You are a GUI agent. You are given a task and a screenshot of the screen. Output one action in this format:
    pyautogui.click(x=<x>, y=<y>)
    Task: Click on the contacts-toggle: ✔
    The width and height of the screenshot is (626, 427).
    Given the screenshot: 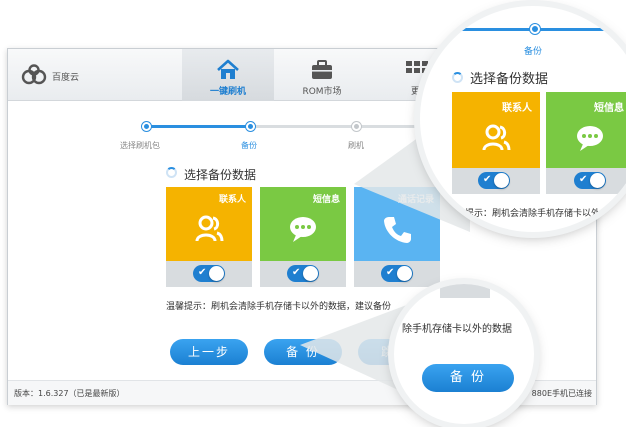 What is the action you would take?
    pyautogui.click(x=209, y=273)
    